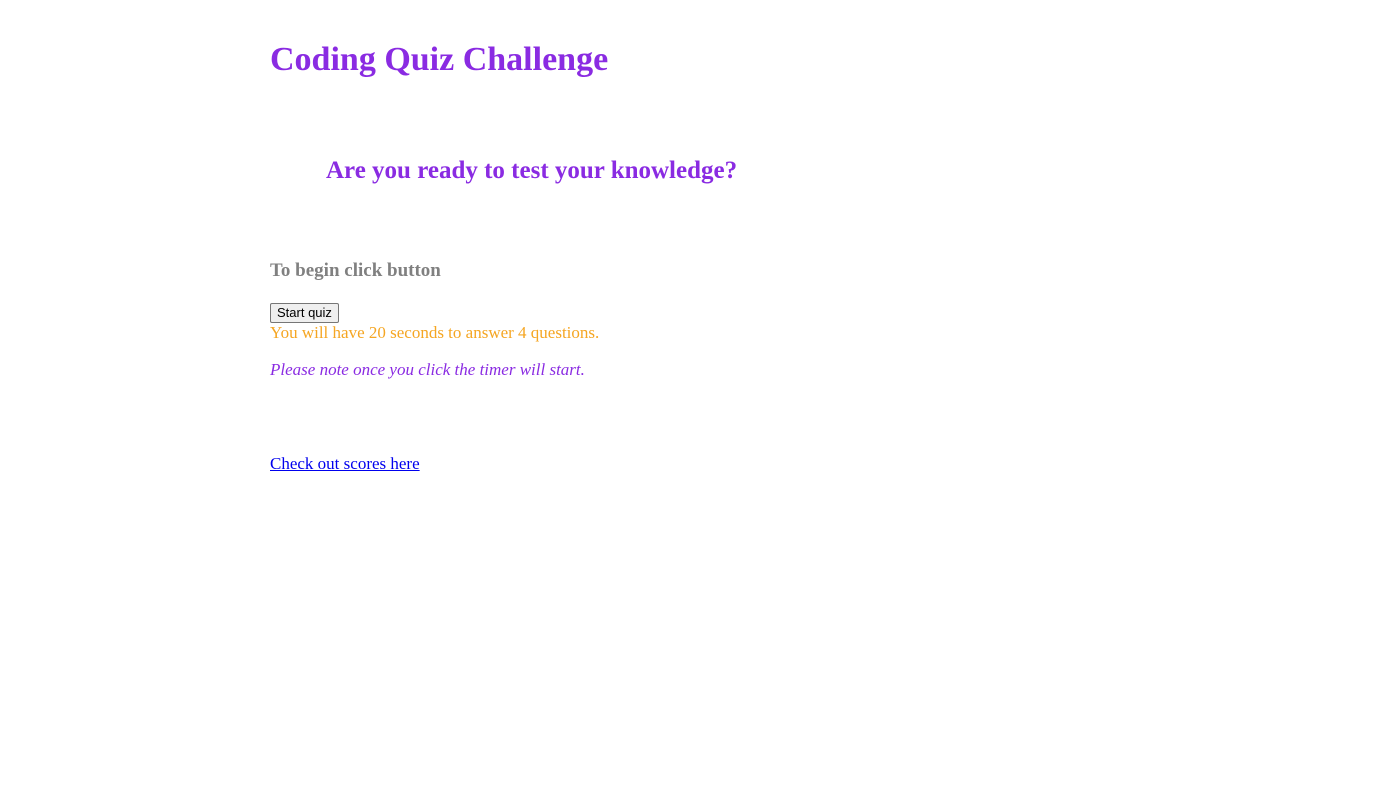 The height and width of the screenshot is (787, 1388). I want to click on scores-link: Check out scores here, so click(345, 464).